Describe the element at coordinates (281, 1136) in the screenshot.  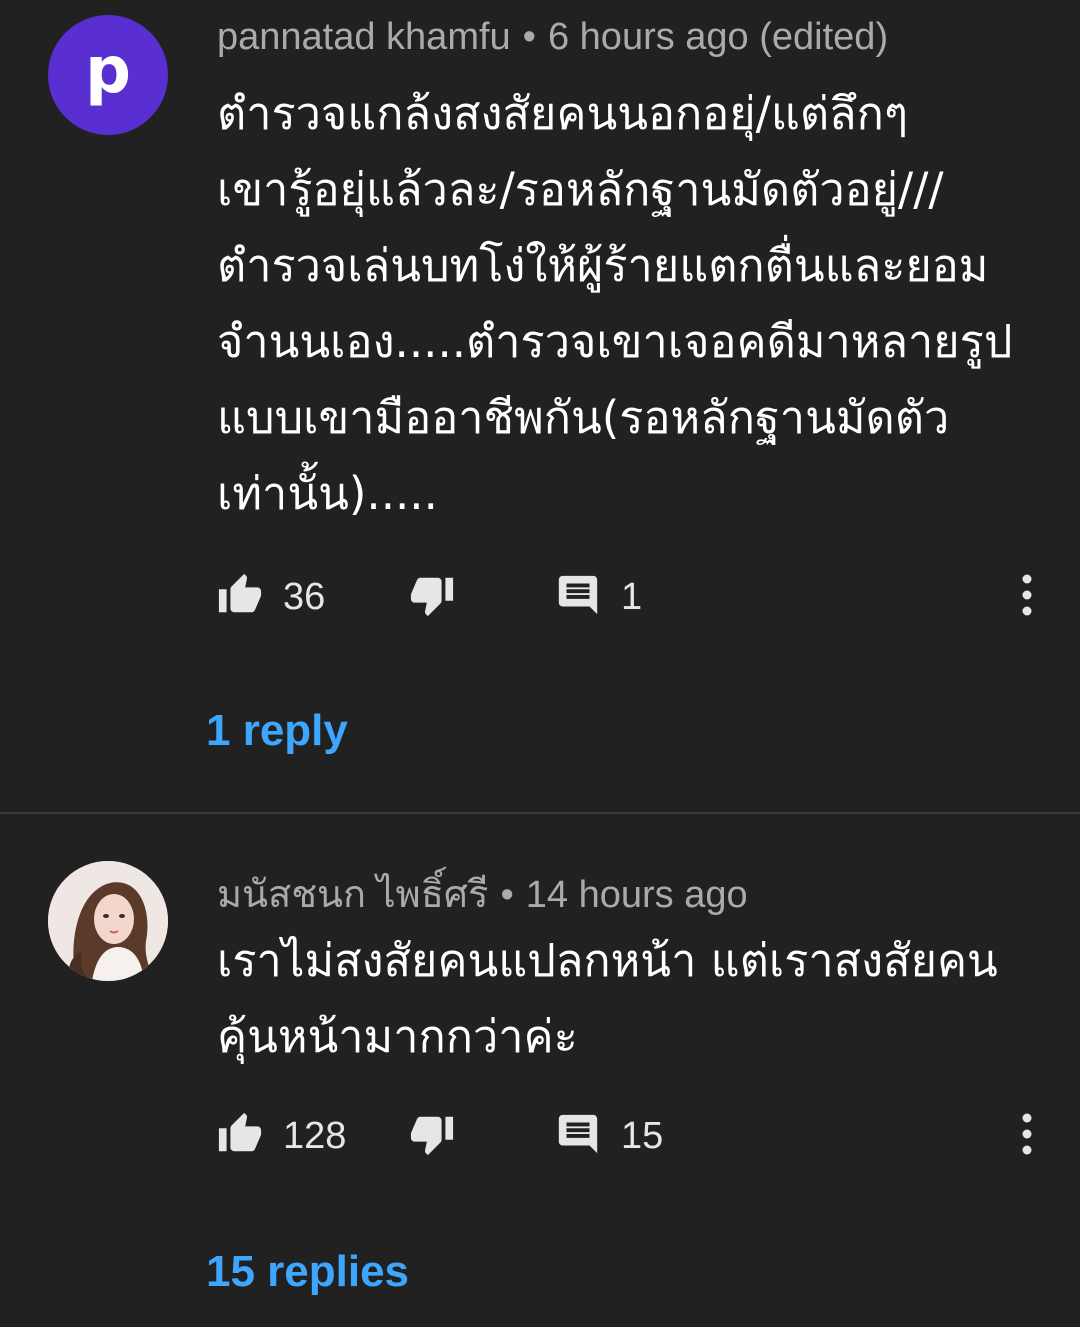
I see `like-button: 128` at that location.